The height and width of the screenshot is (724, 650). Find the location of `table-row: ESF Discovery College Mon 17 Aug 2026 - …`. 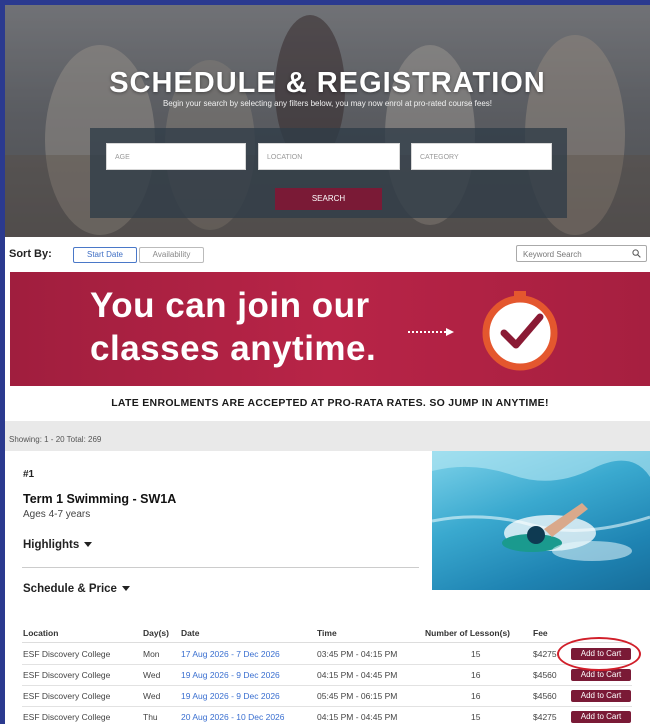

table-row: ESF Discovery College Mon 17 Aug 2026 - … is located at coordinates (327, 655).